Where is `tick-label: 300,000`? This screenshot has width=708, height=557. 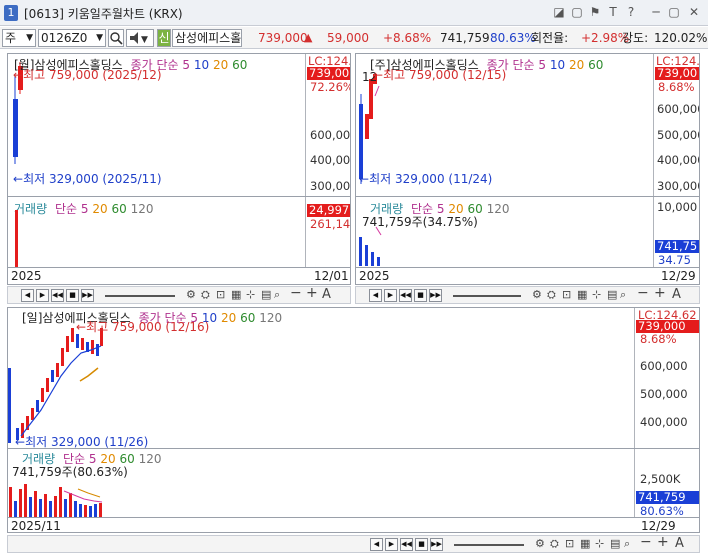
tick-label: 300,000 is located at coordinates (678, 186).